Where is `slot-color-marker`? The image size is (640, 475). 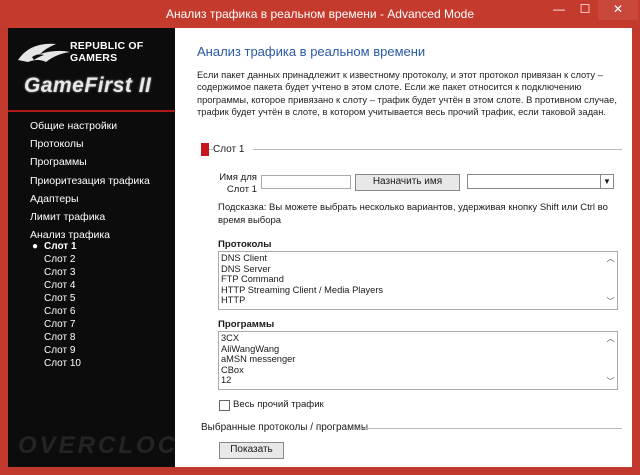 slot-color-marker is located at coordinates (205, 149).